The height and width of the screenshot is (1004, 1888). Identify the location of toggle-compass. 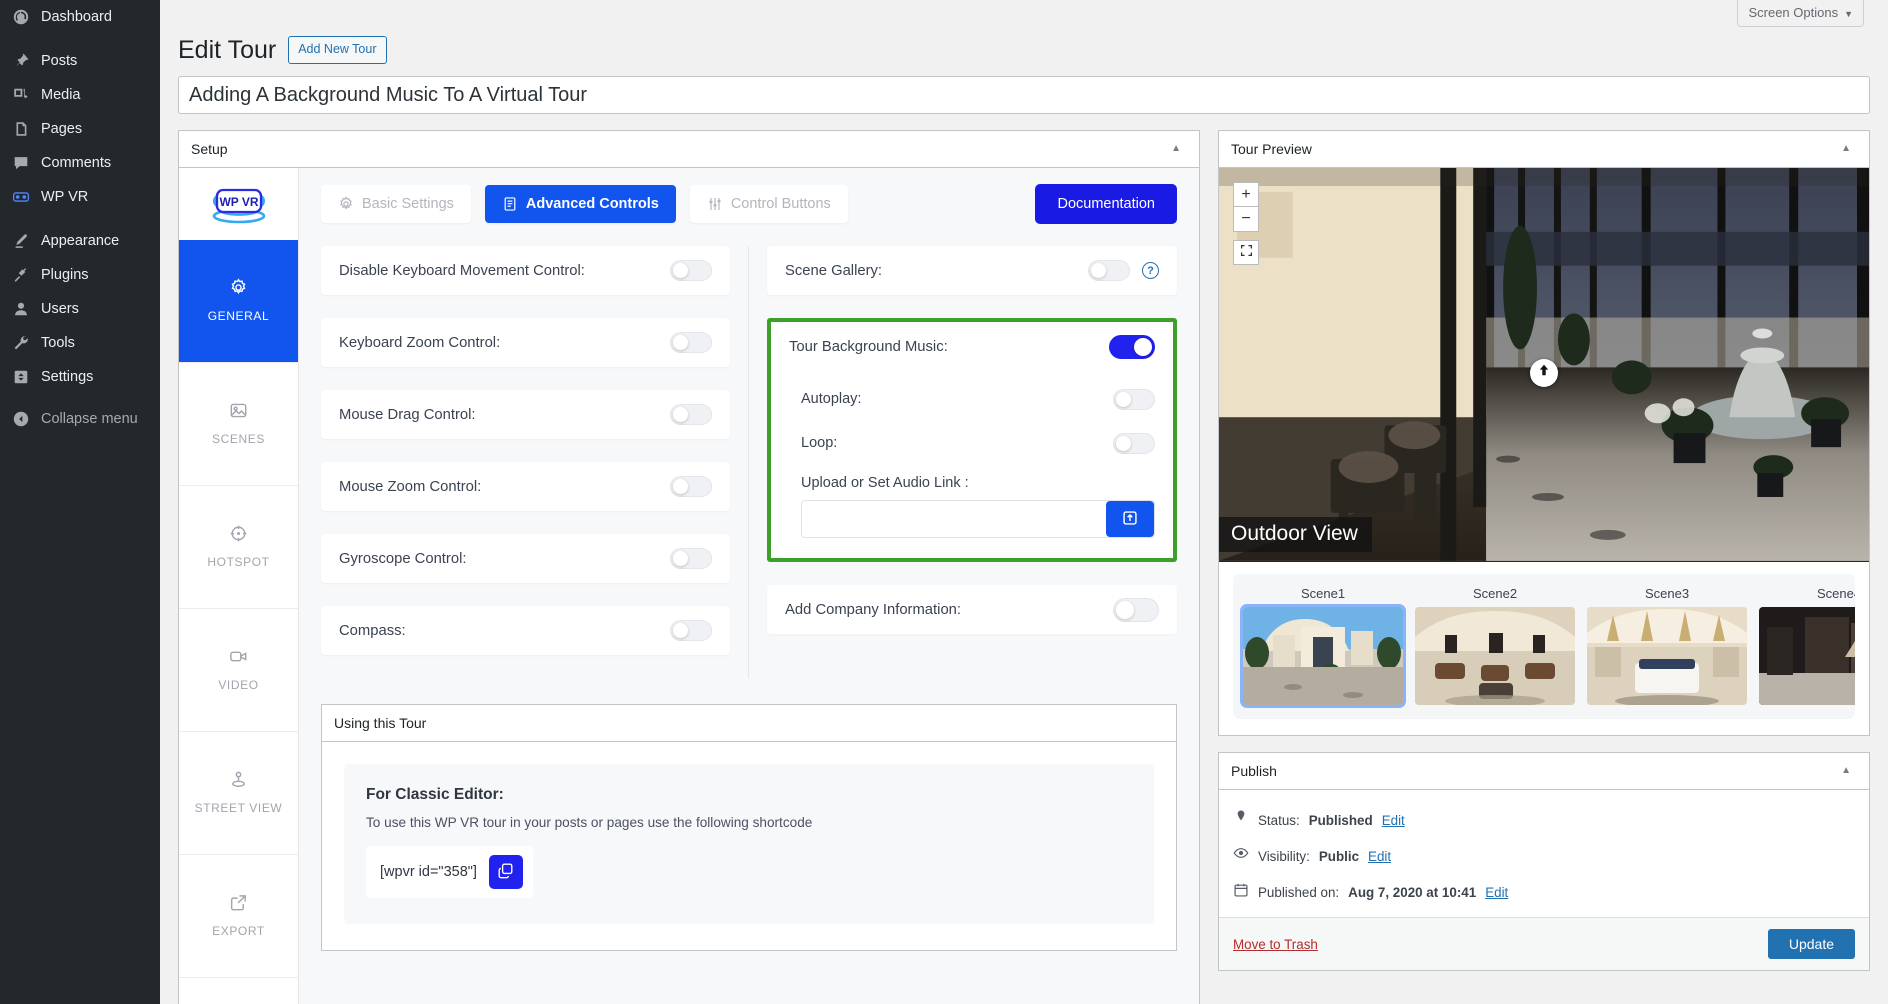
(691, 630).